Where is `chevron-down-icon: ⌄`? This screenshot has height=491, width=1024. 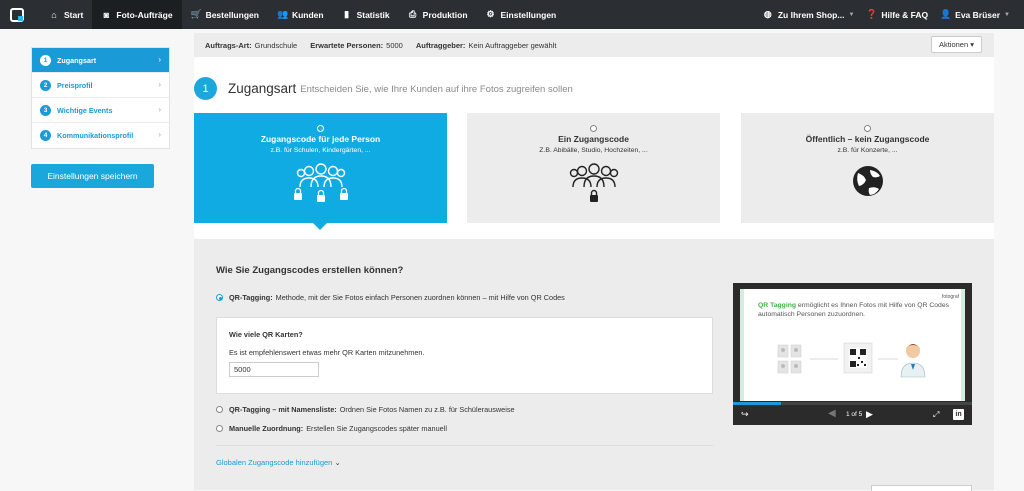
chevron-down-icon: ⌄ is located at coordinates (337, 462).